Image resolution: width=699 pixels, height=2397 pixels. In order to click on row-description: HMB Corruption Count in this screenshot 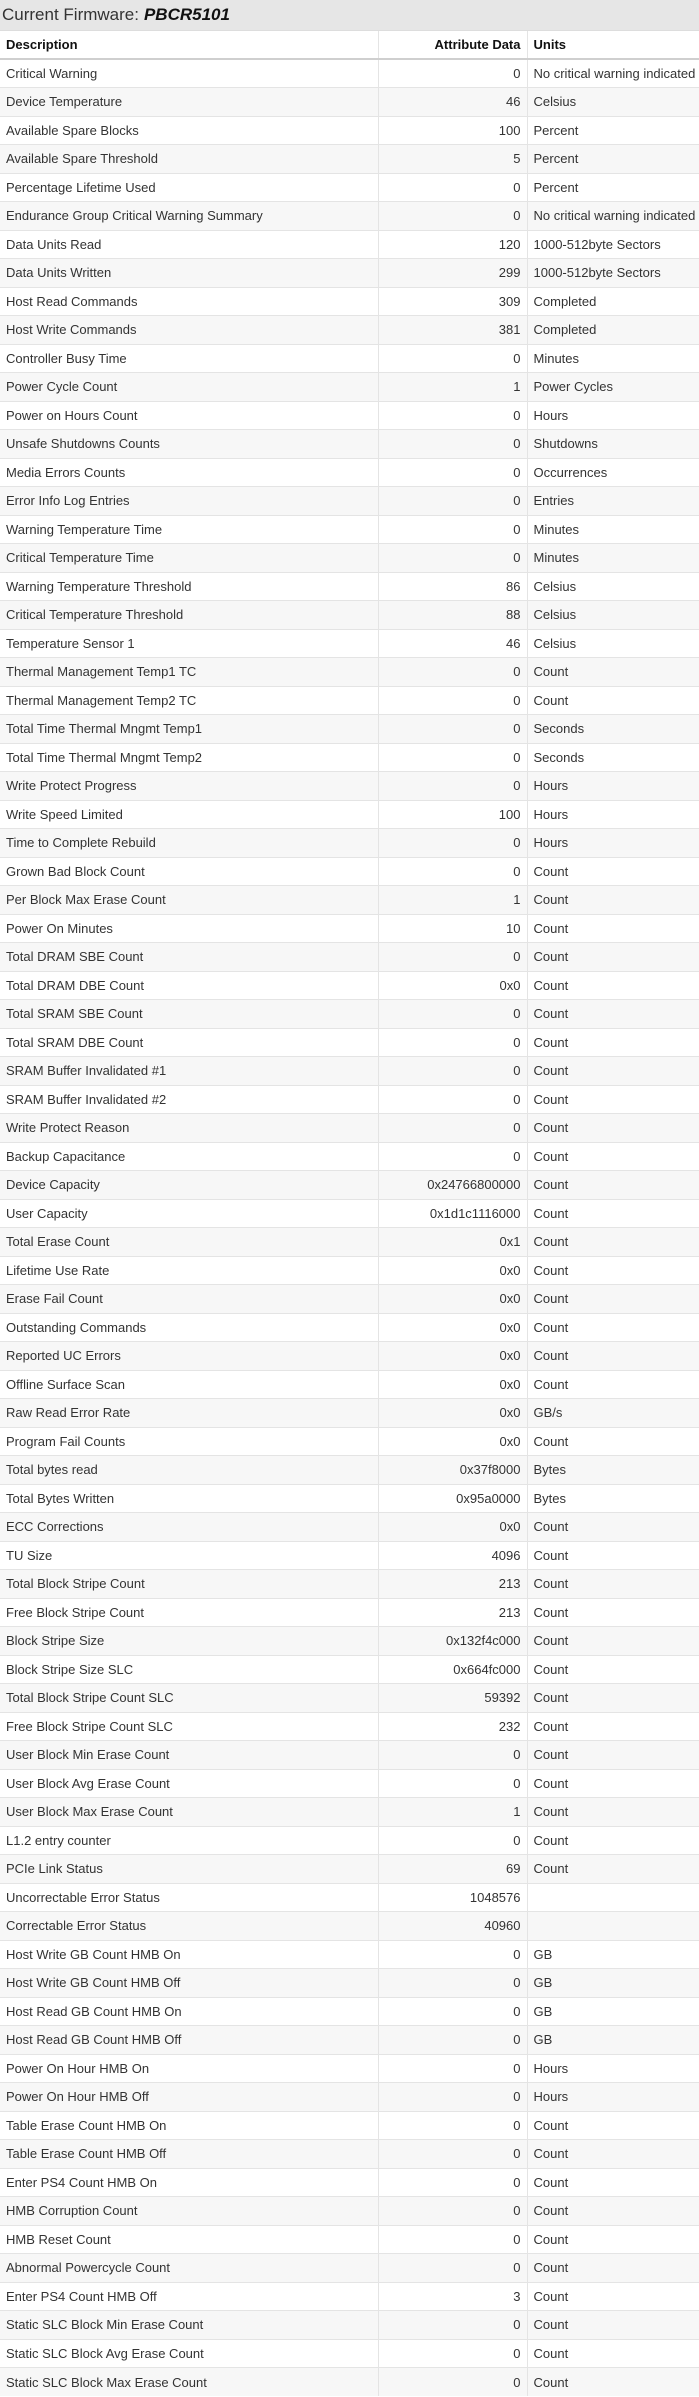, I will do `click(189, 2210)`.